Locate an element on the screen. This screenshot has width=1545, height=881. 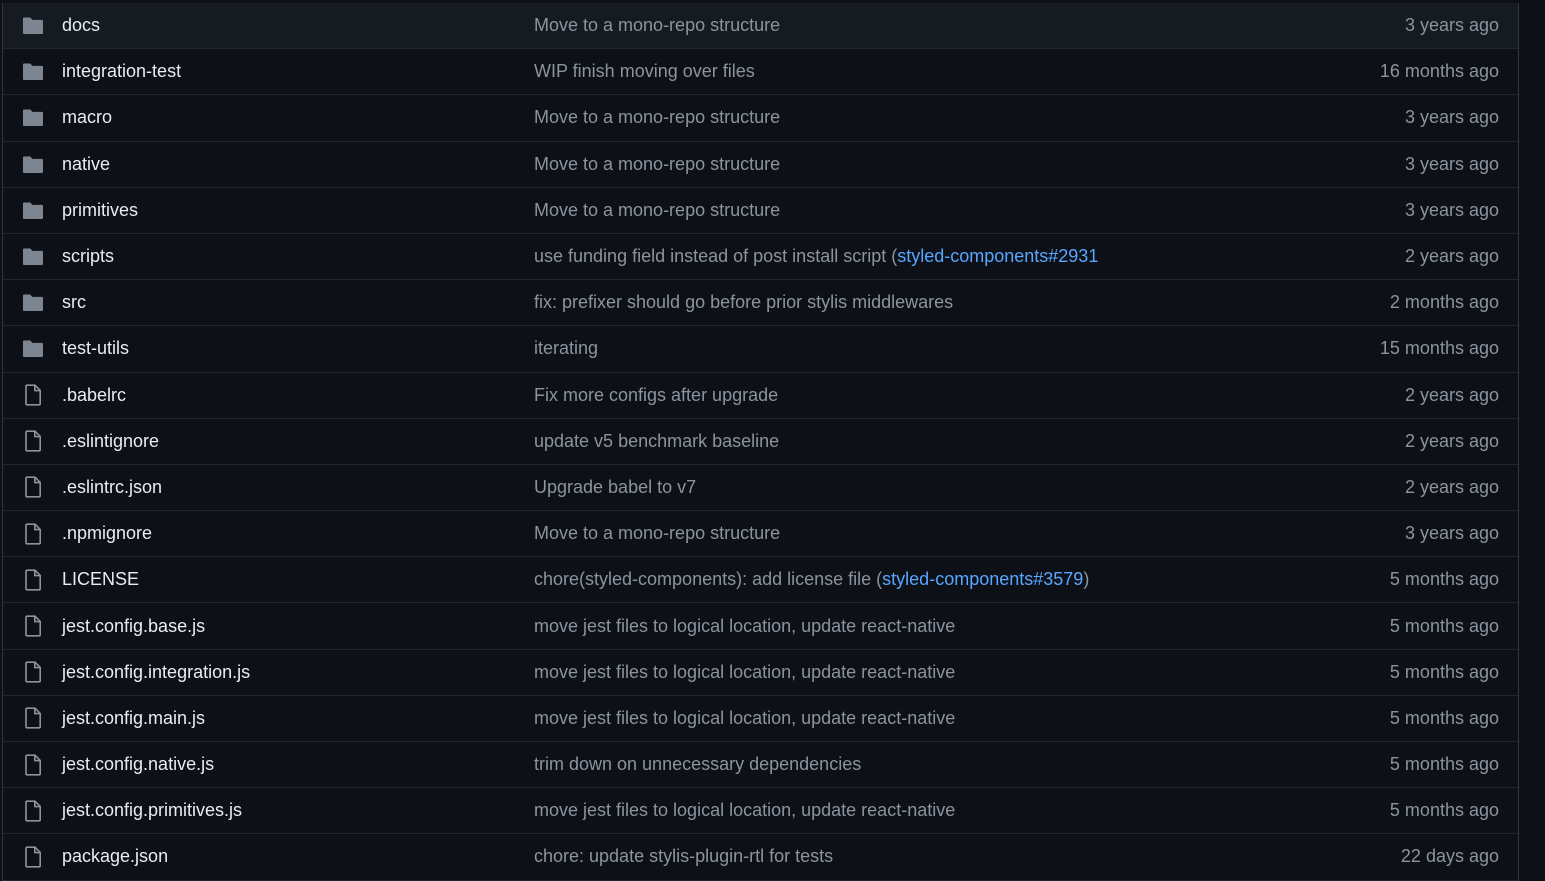
file-name-link: docs is located at coordinates (81, 25).